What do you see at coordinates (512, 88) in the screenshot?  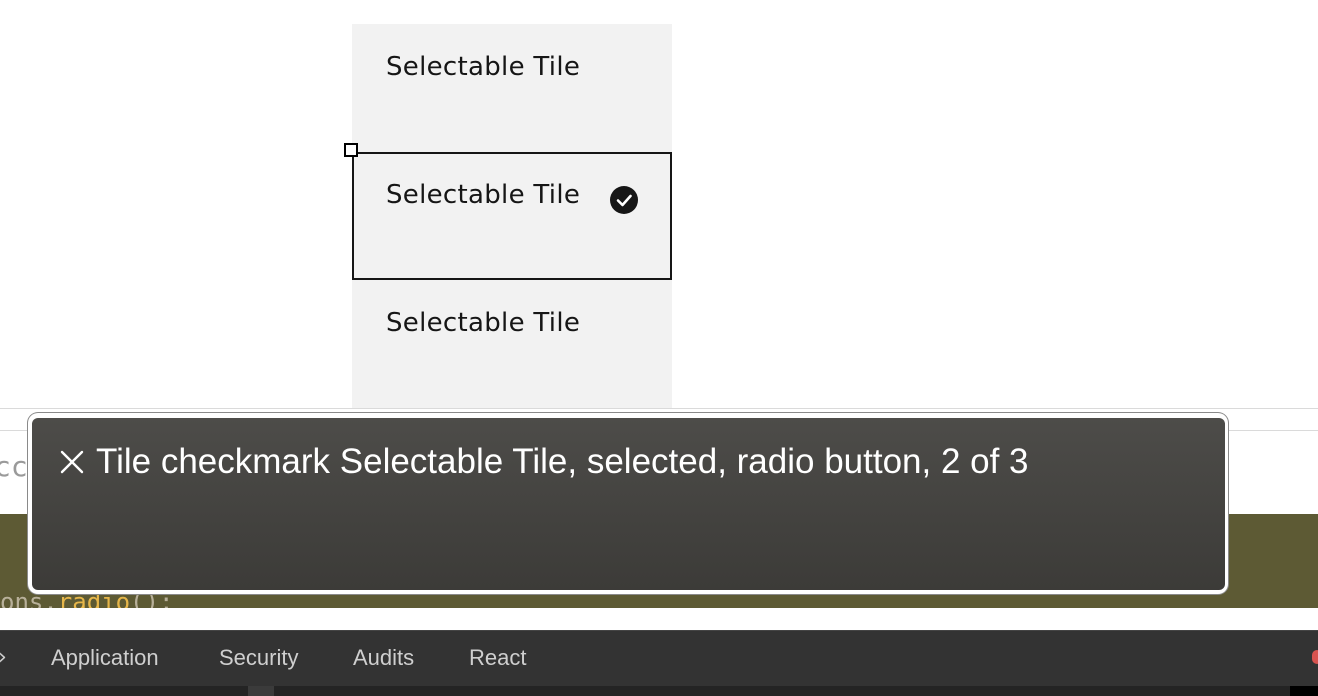 I see `selectable-tile-1: Selectable Tile` at bounding box center [512, 88].